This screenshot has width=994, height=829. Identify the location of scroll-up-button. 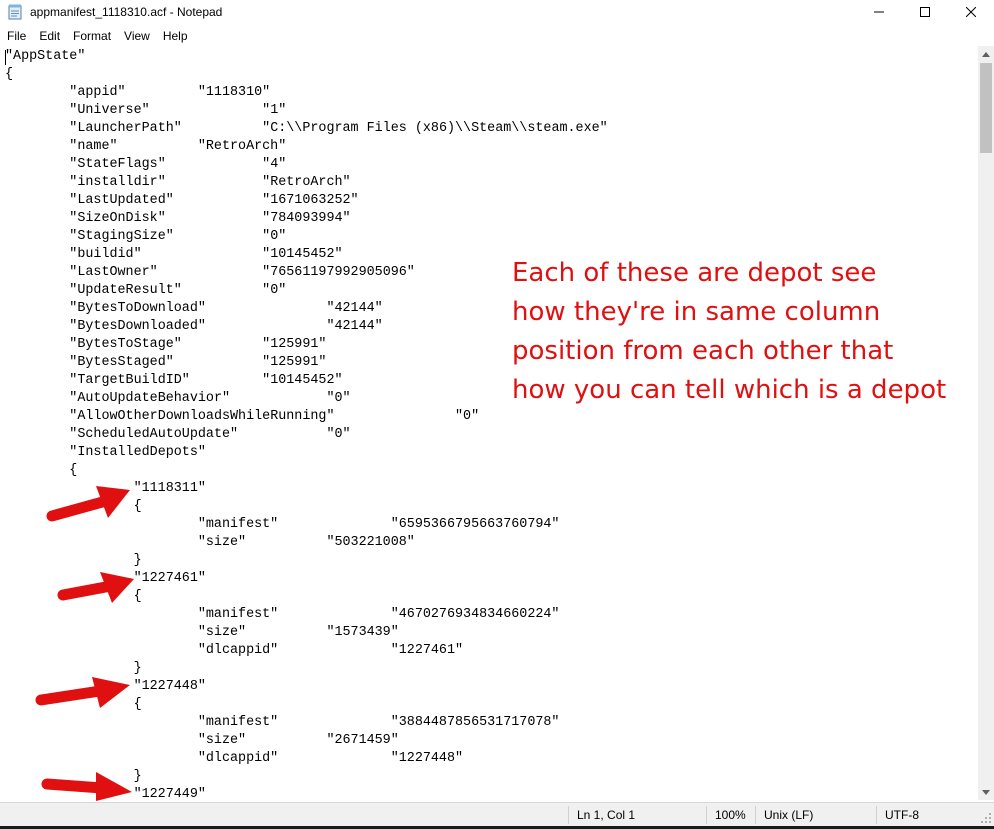
(986, 54).